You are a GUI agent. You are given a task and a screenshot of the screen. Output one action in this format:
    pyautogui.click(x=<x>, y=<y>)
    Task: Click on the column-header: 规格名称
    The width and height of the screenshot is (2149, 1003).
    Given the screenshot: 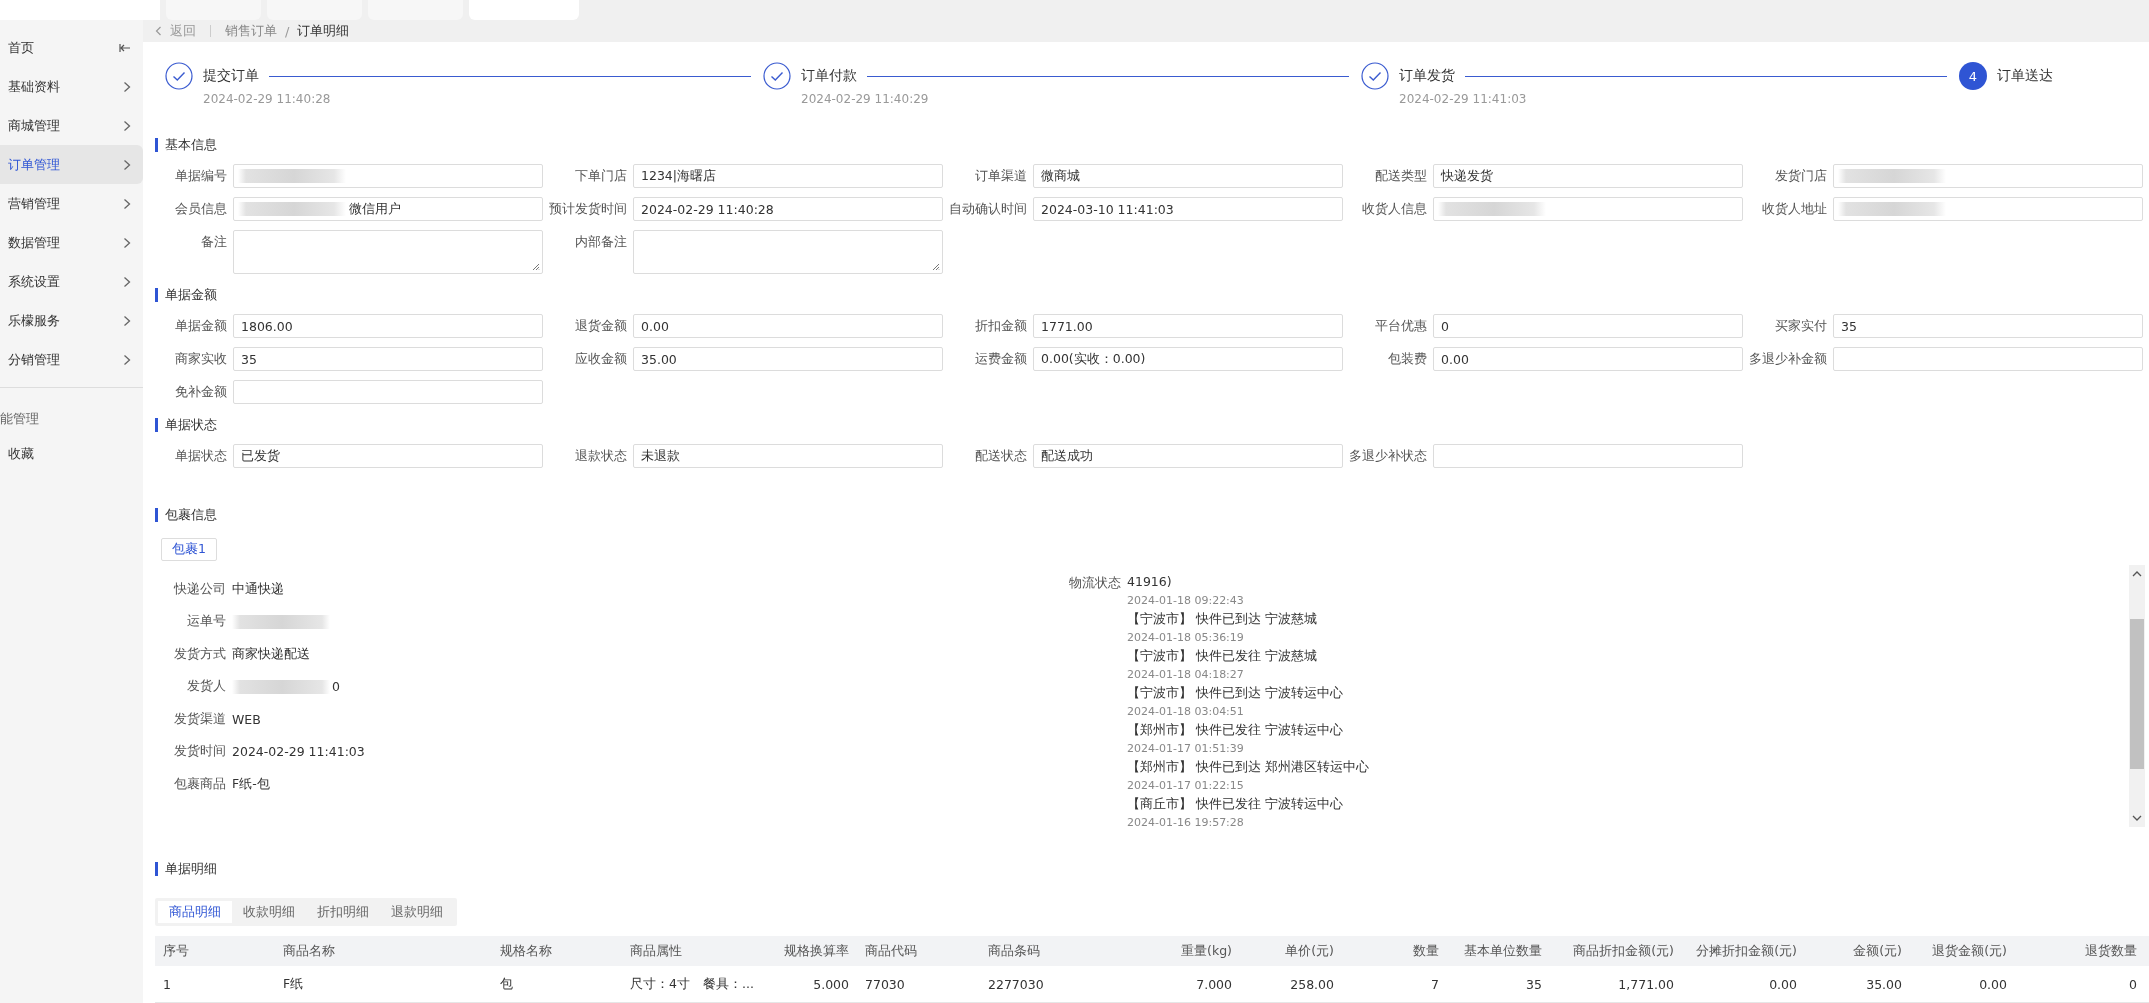 What is the action you would take?
    pyautogui.click(x=526, y=951)
    